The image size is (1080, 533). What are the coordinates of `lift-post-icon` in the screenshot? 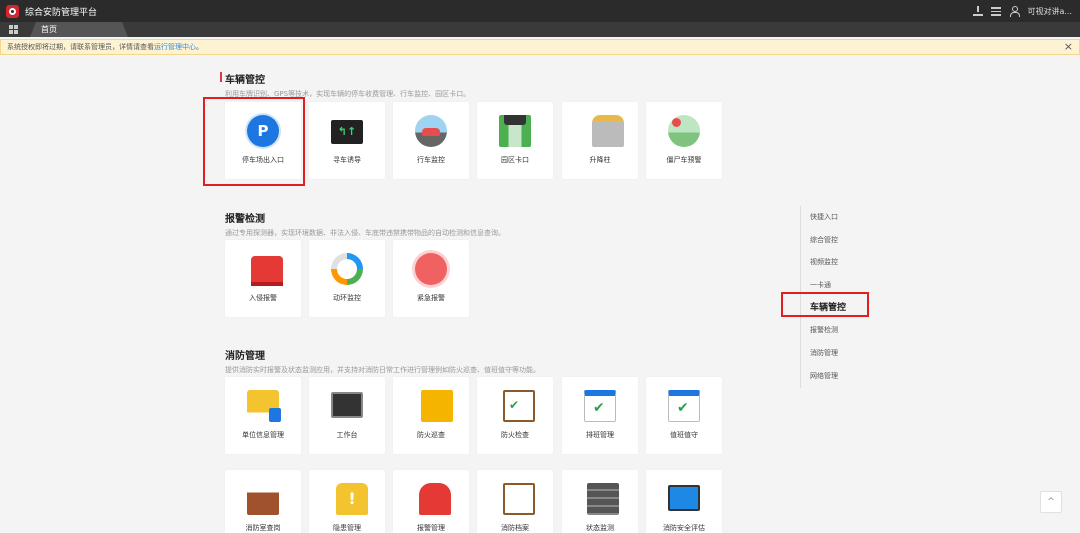 It's located at (608, 131).